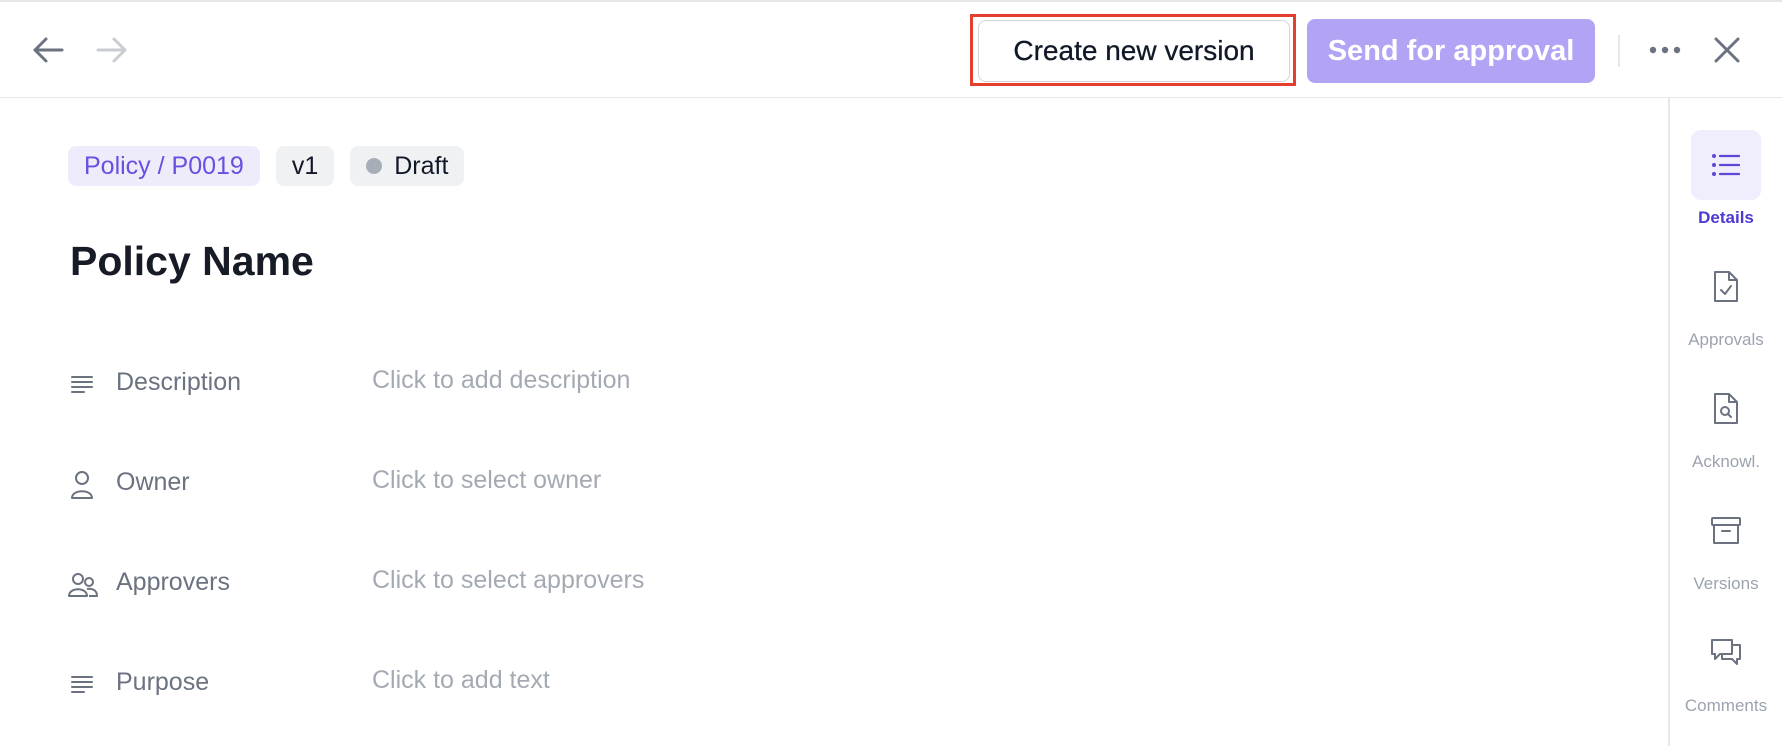 This screenshot has height=746, width=1782. What do you see at coordinates (266, 166) in the screenshot?
I see `record-badges: Policy / P0019 v1 Draft` at bounding box center [266, 166].